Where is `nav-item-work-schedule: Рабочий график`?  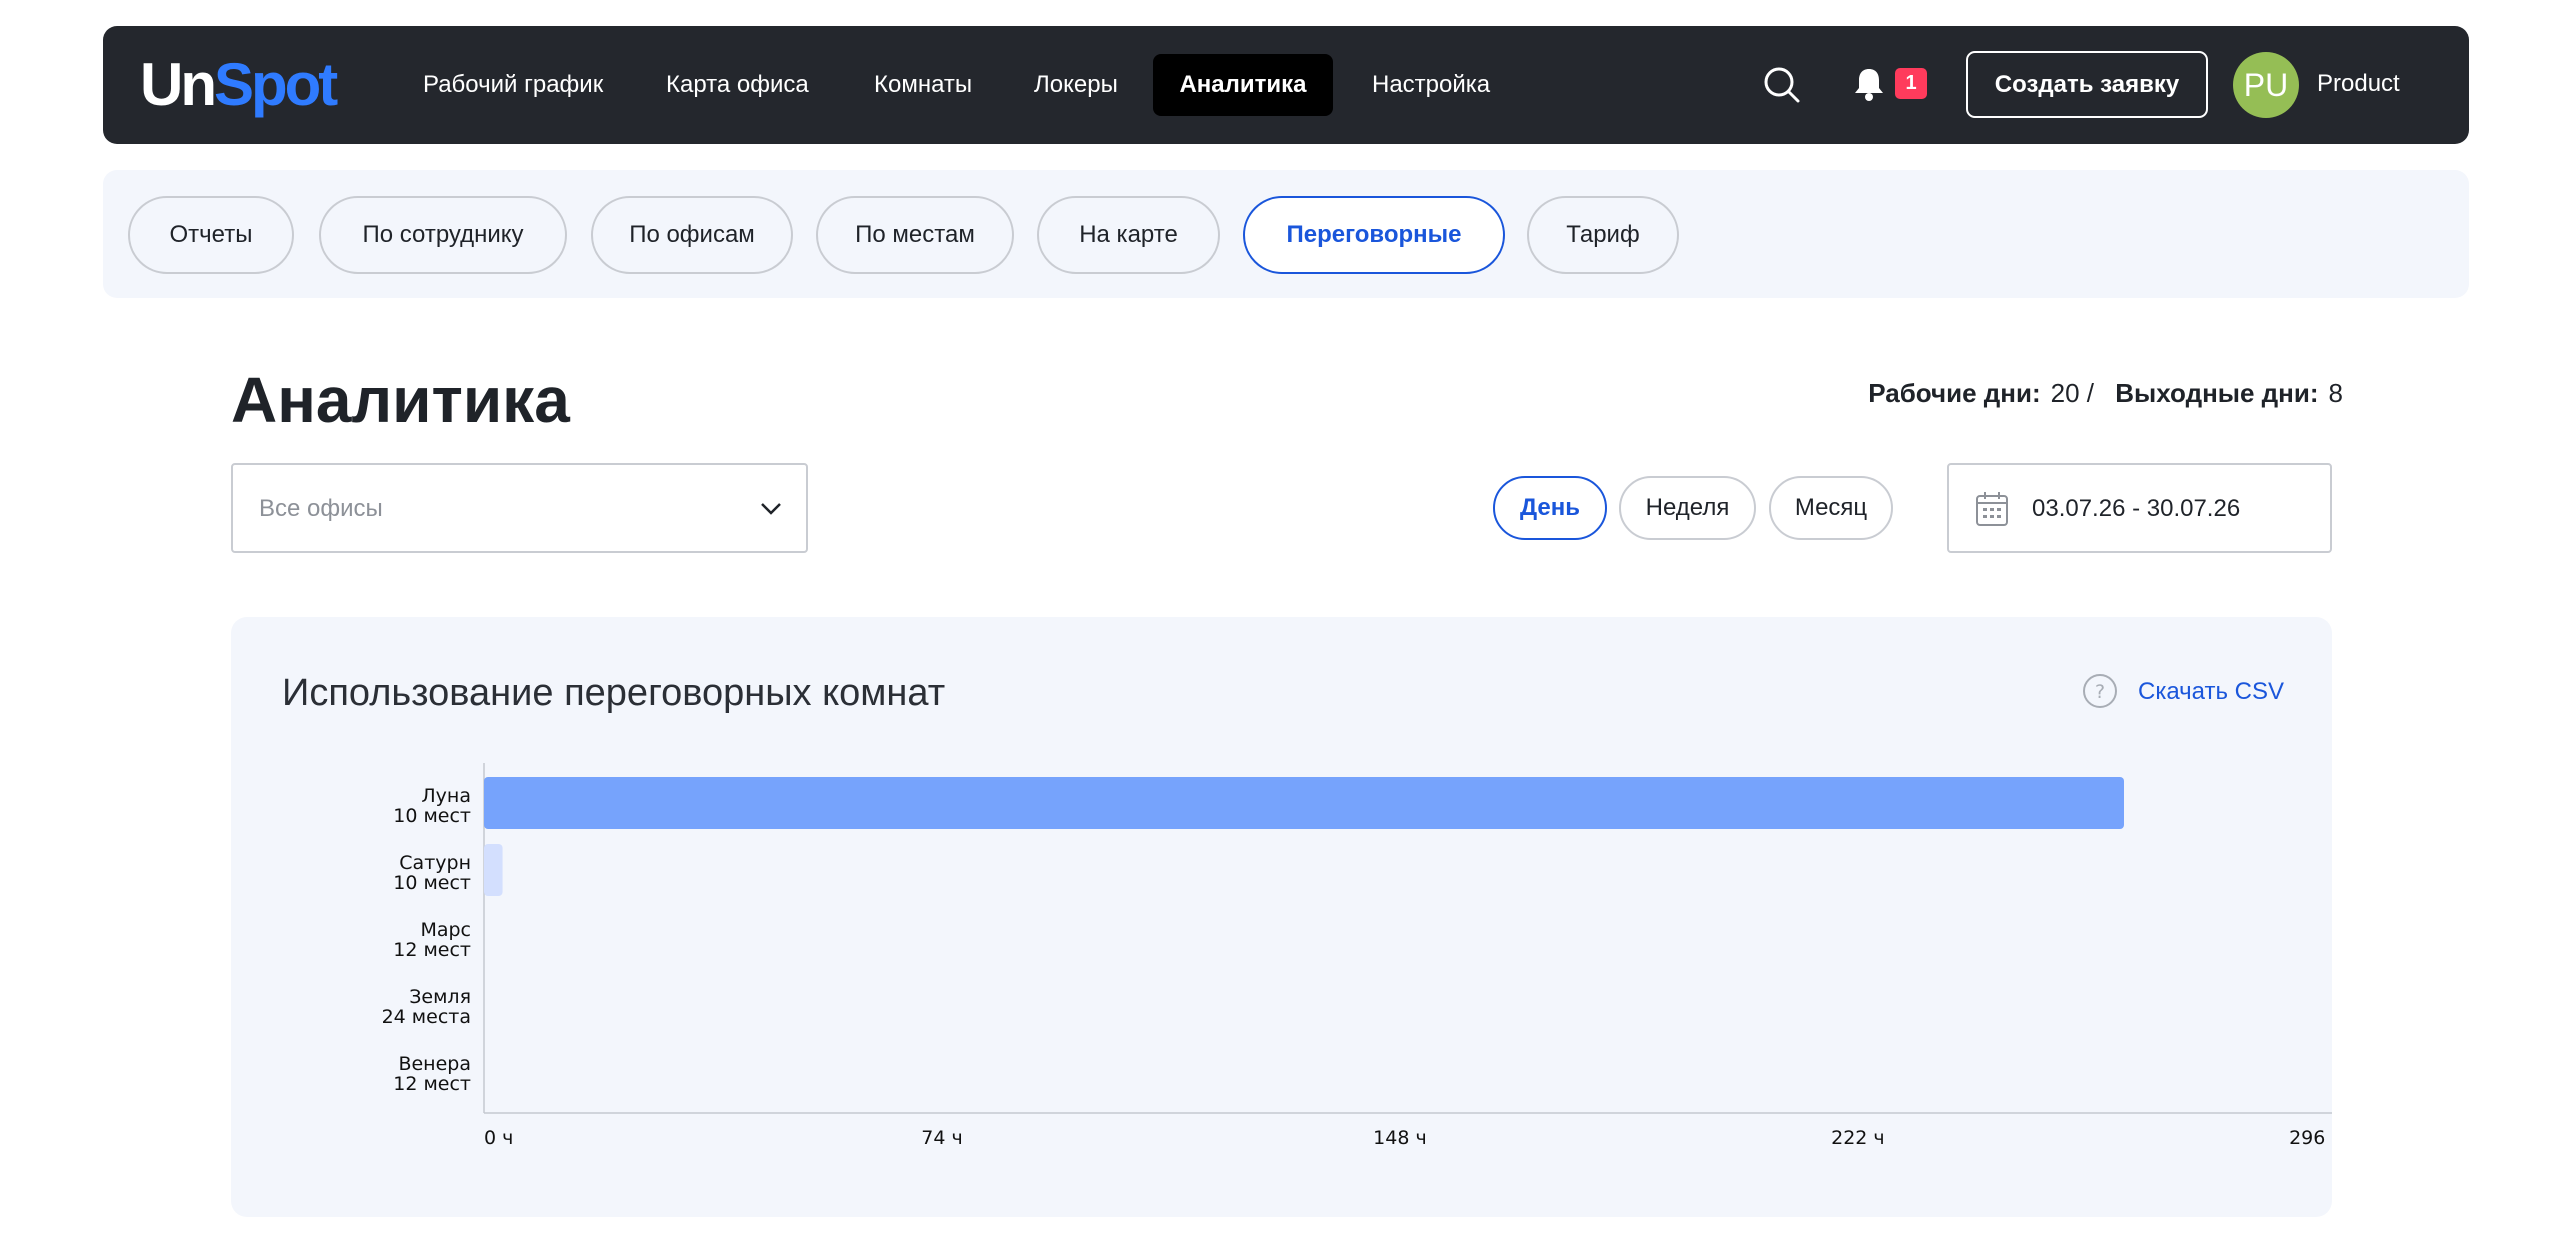 nav-item-work-schedule: Рабочий график is located at coordinates (513, 85).